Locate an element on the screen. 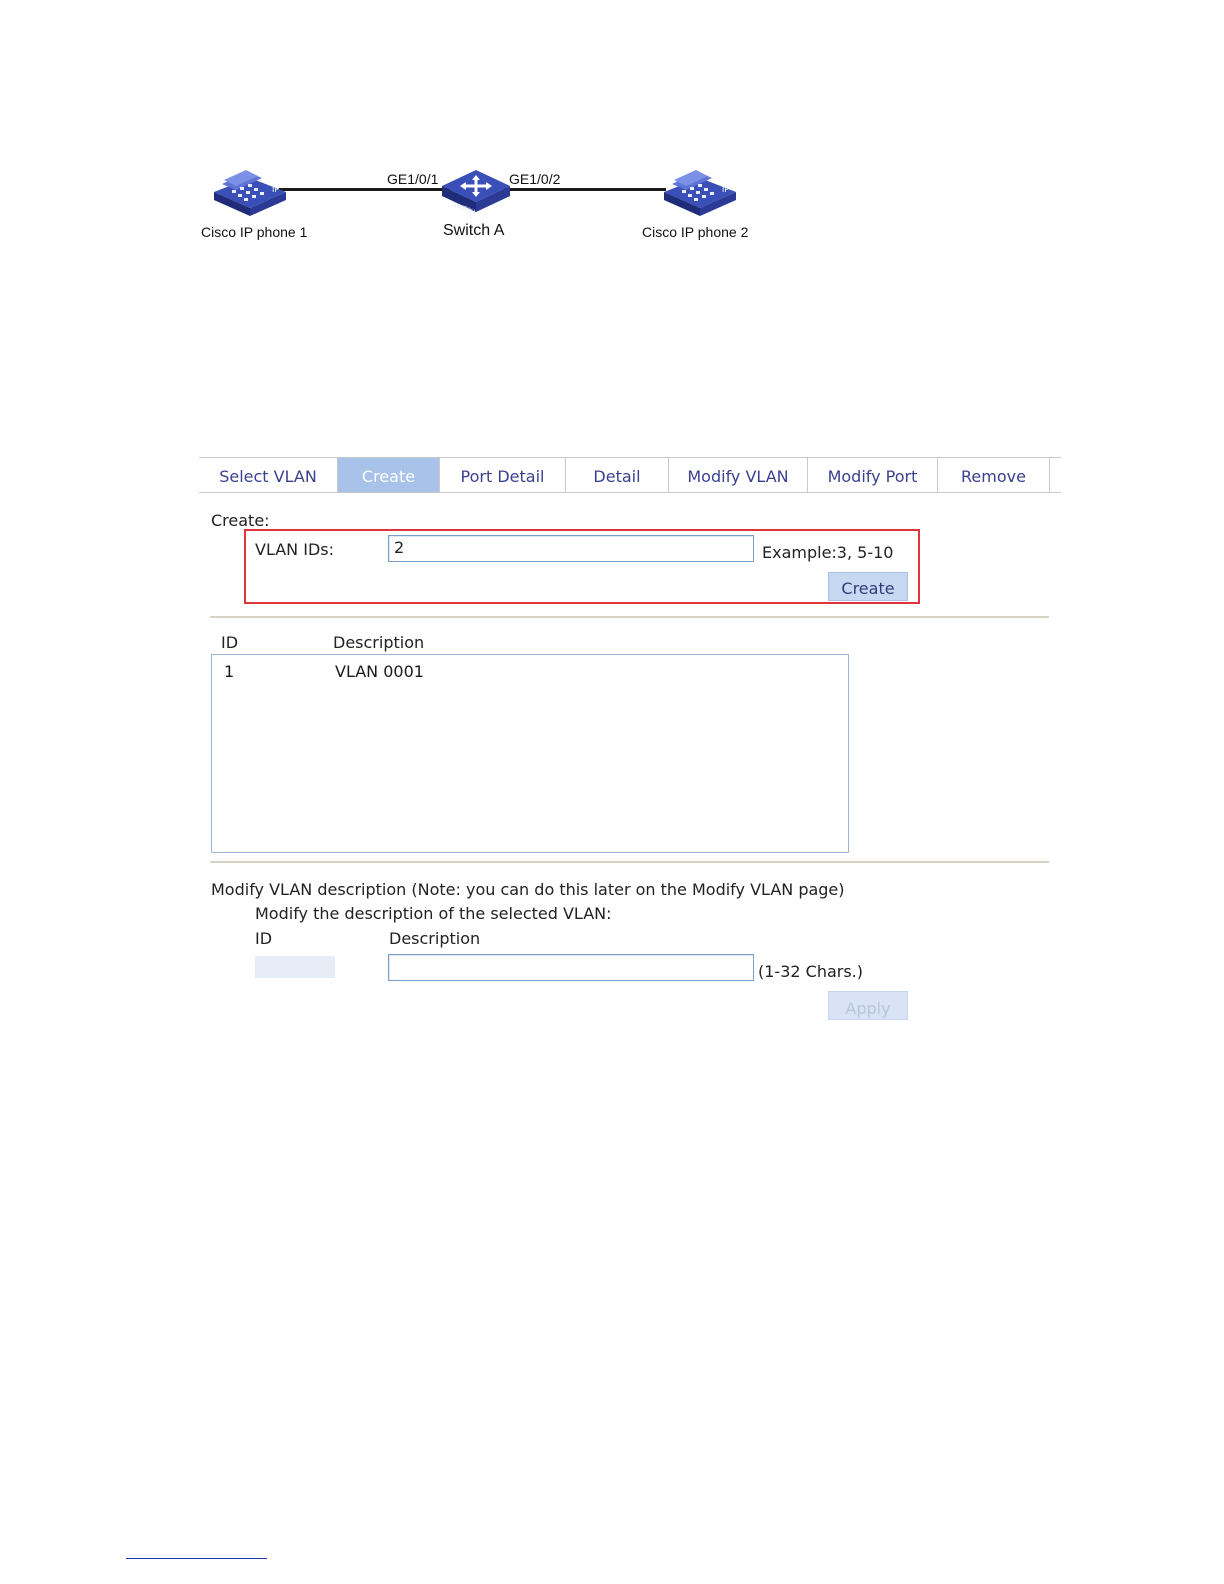 This screenshot has height=1584, width=1224. description-input is located at coordinates (571, 967).